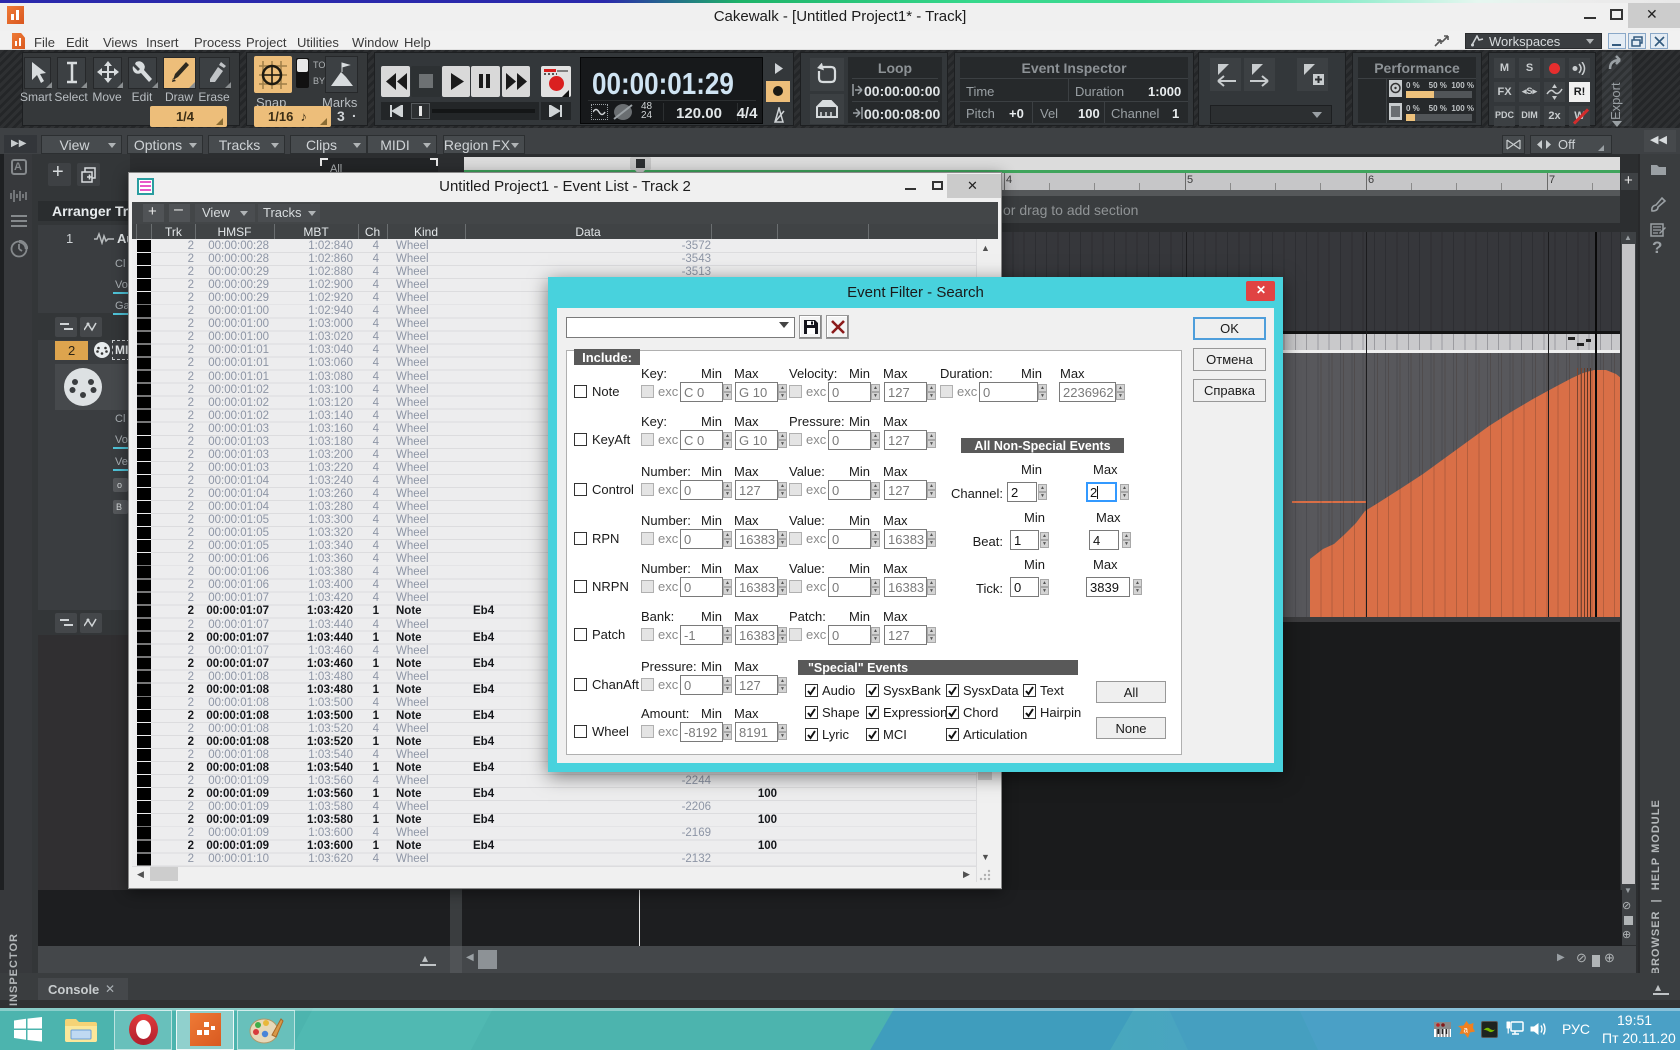 This screenshot has height=1050, width=1680. What do you see at coordinates (1466, 1030) in the screenshot?
I see `svg-text: a` at bounding box center [1466, 1030].